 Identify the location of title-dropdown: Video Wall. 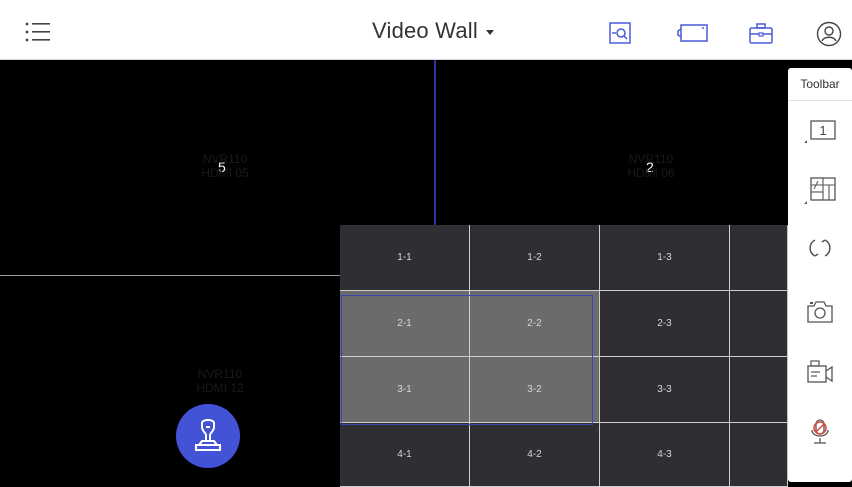
(433, 31).